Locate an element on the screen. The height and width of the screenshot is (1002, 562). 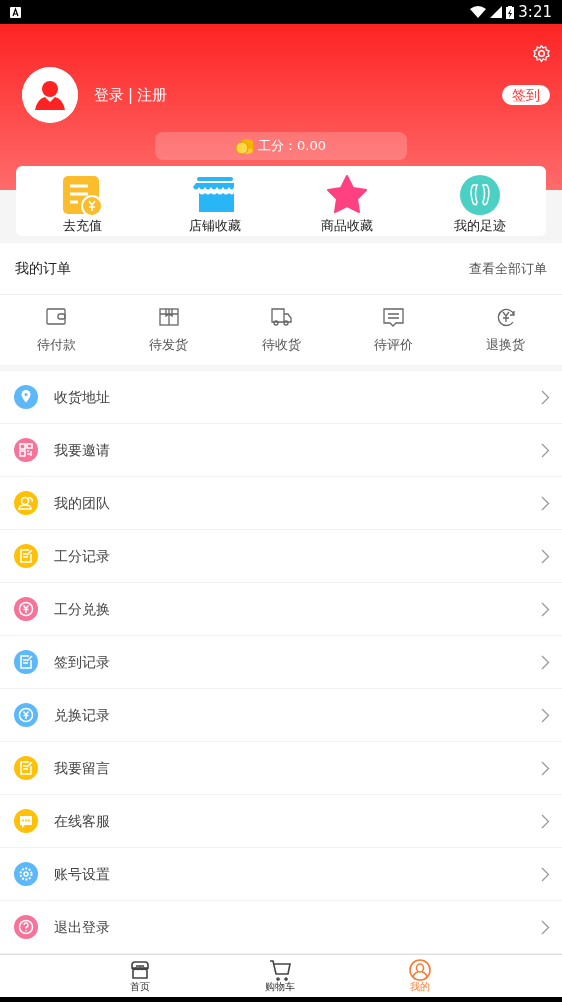
order-status-label: 待付款 is located at coordinates (56, 344).